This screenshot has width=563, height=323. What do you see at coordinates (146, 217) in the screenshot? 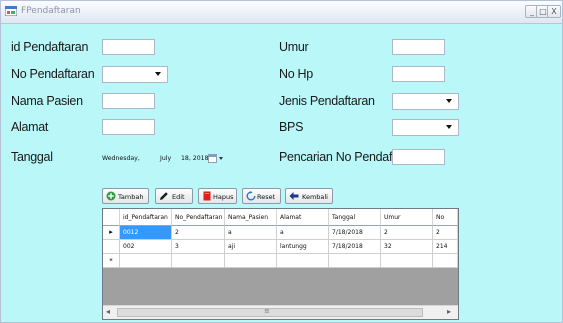
I see `column-header: id_Pendaftaran` at bounding box center [146, 217].